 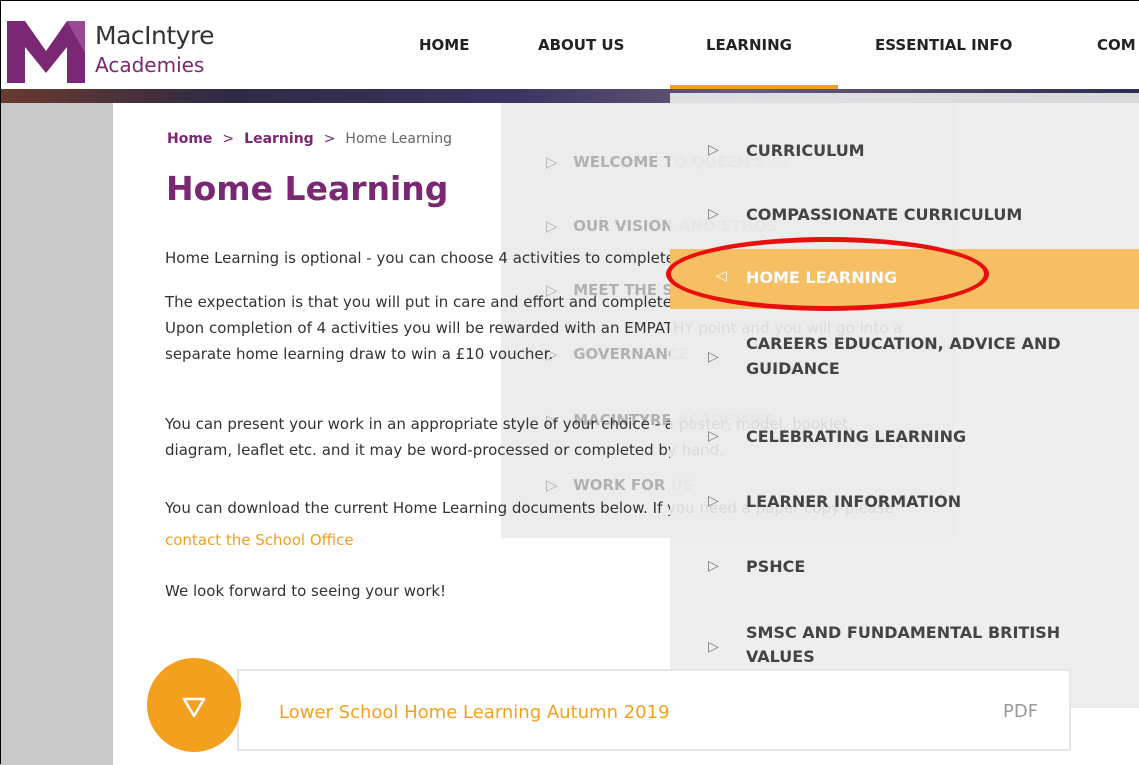 What do you see at coordinates (474, 712) in the screenshot?
I see `download-title-link: Lower School Home Learning Autumn 2019` at bounding box center [474, 712].